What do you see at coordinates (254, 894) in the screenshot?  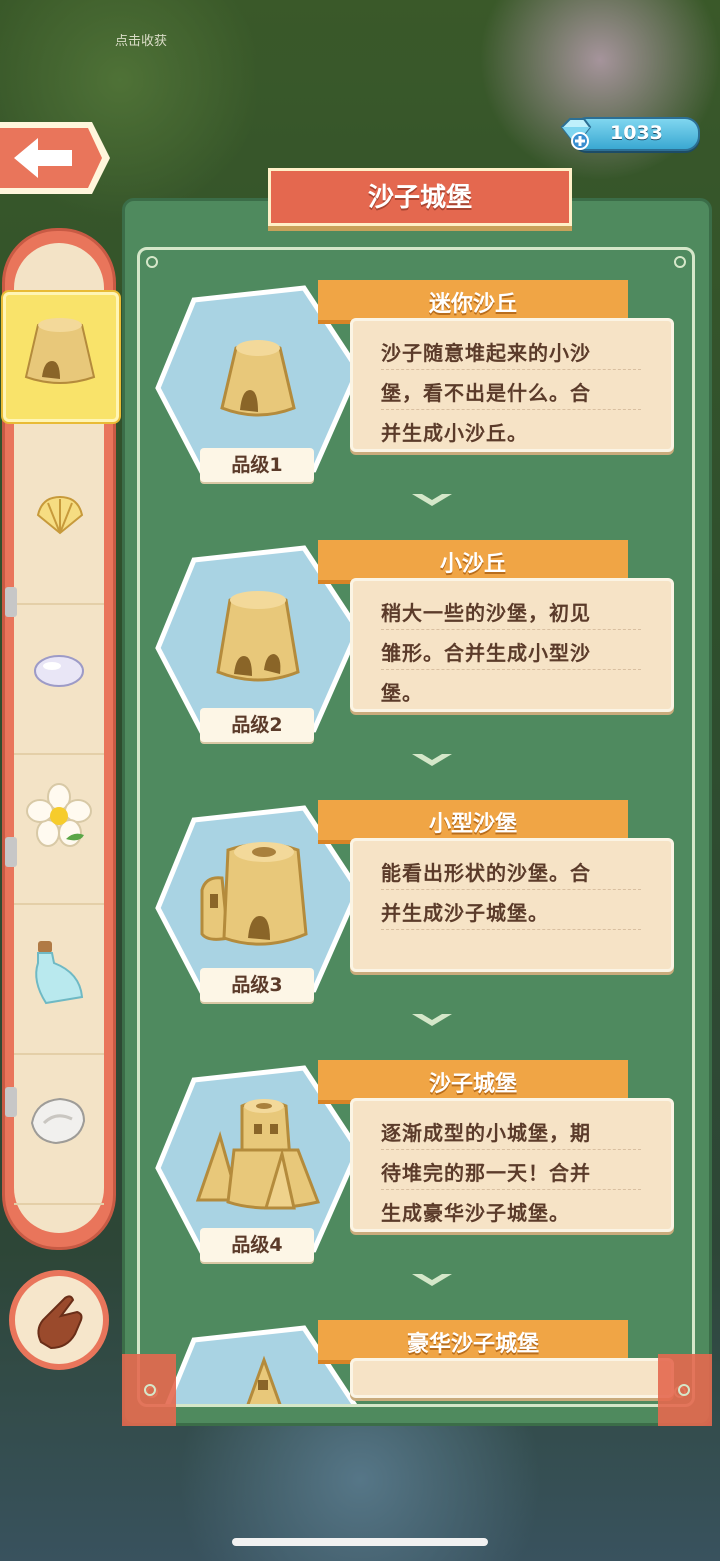 I see `small-castle-icon` at bounding box center [254, 894].